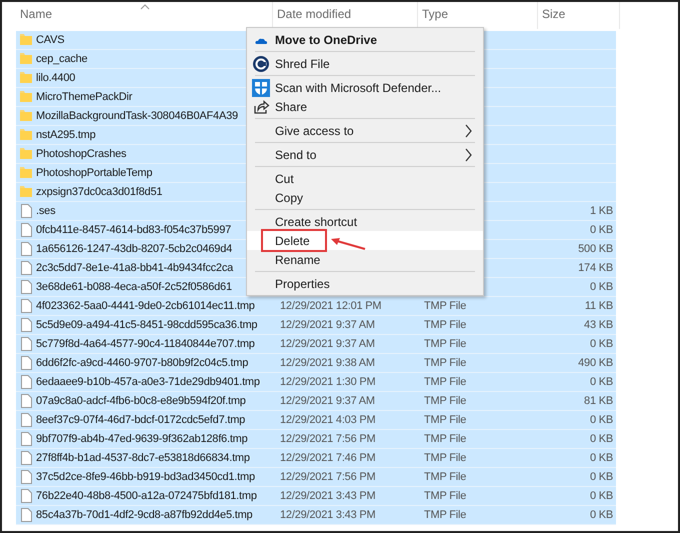 This screenshot has width=680, height=533. Describe the element at coordinates (327, 363) in the screenshot. I see `date-modified: 12/29/2021 9:38 AM` at that location.